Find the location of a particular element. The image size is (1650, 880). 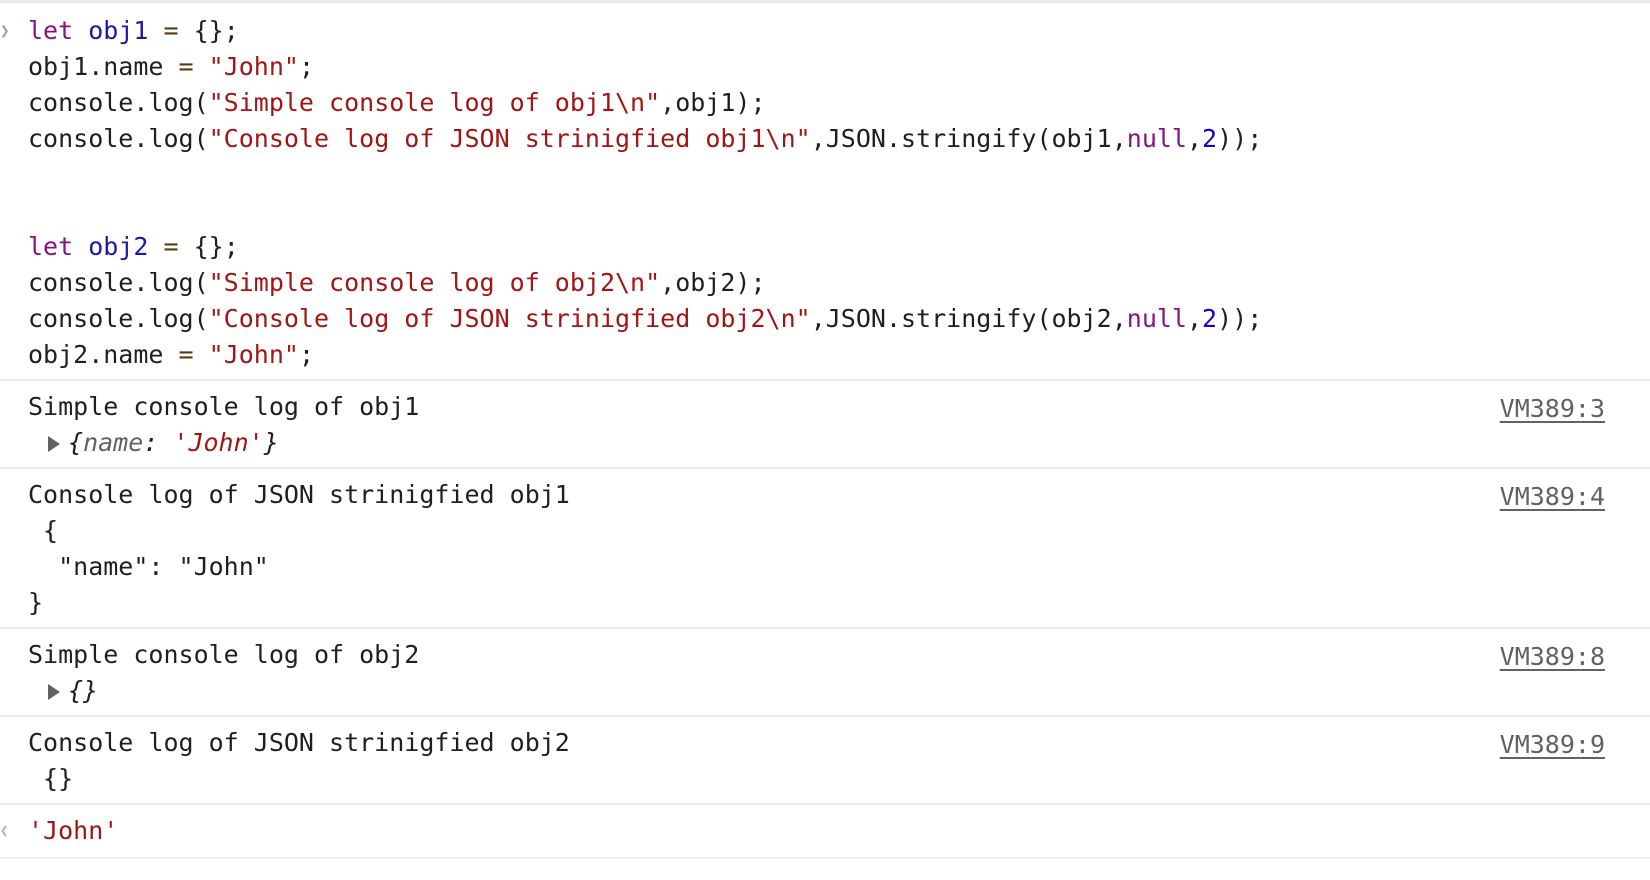

brace-open: { is located at coordinates (76, 442).